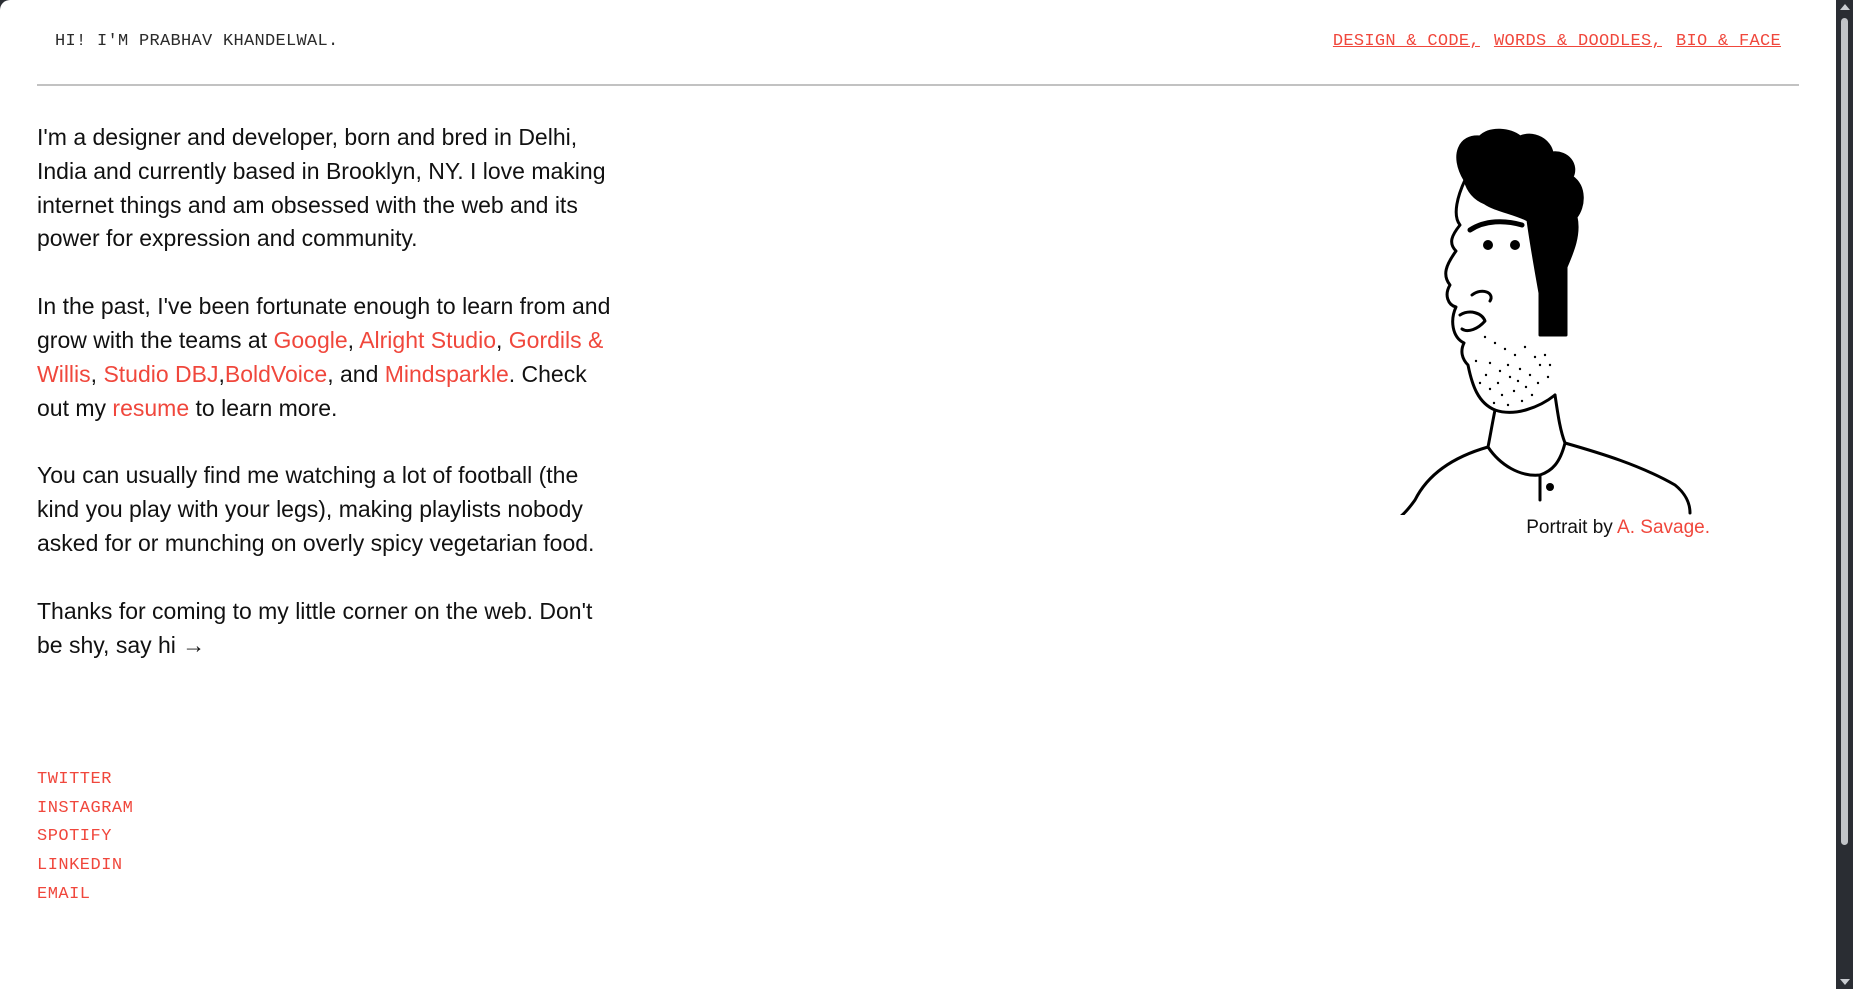  Describe the element at coordinates (1663, 527) in the screenshot. I see `portrait-artist-link: A. Savage.` at that location.